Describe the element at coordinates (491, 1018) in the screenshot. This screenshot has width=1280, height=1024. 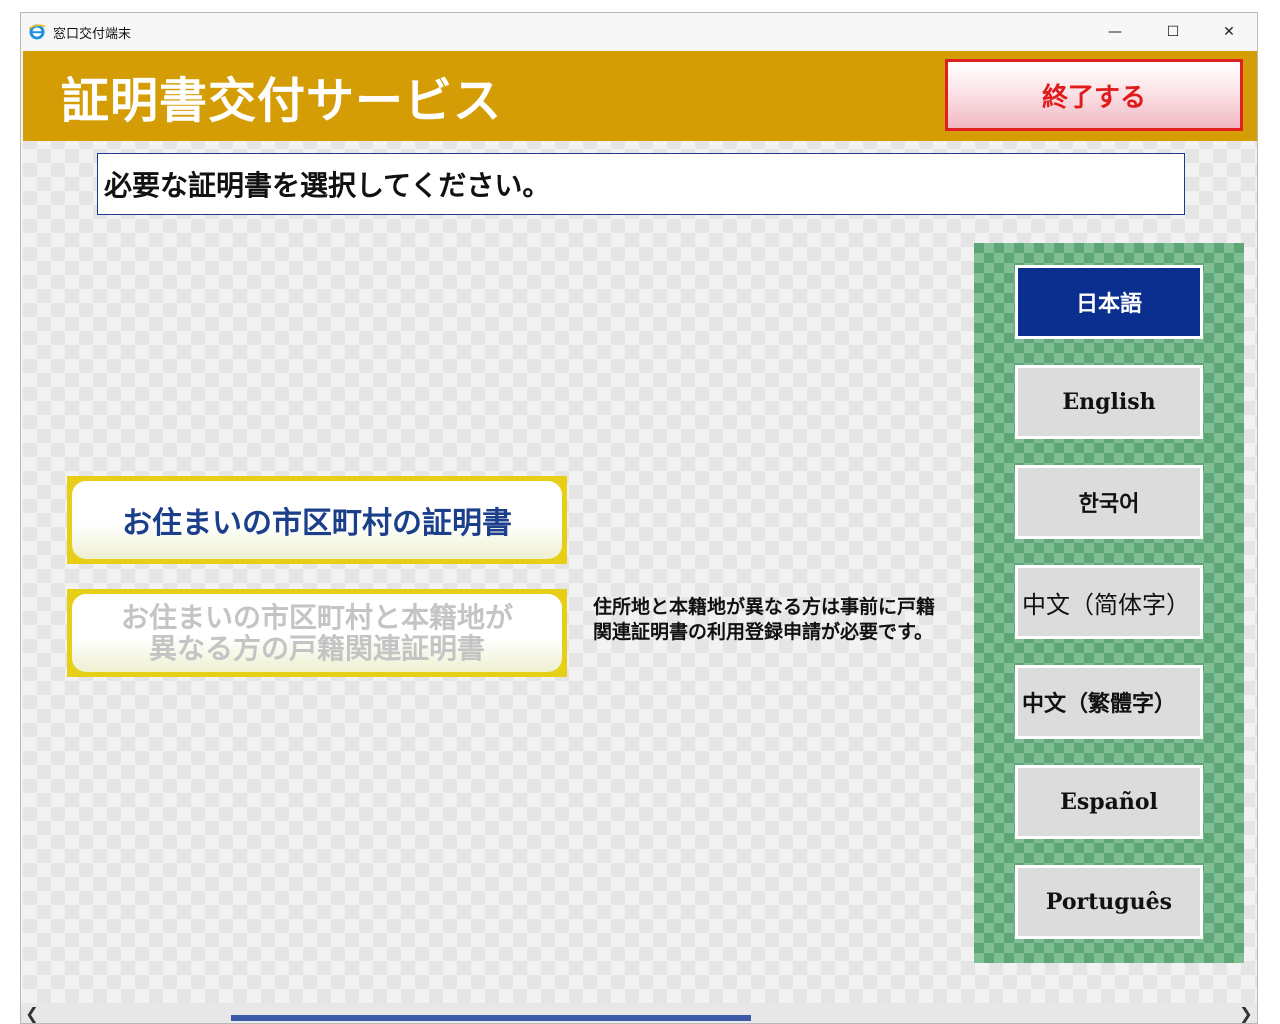
I see `scrollbar-thumb` at that location.